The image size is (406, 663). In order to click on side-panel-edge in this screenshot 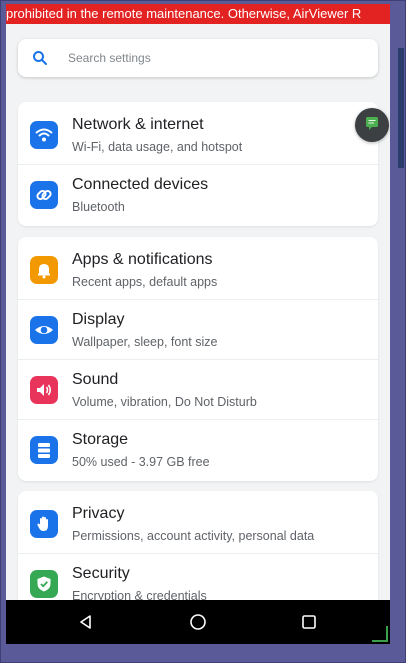, I will do `click(401, 108)`.